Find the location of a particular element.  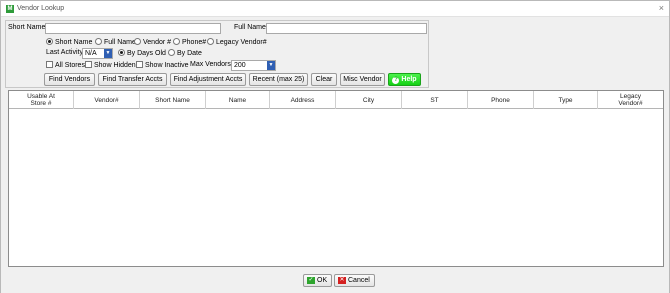

radio-label: By Date is located at coordinates (189, 53).